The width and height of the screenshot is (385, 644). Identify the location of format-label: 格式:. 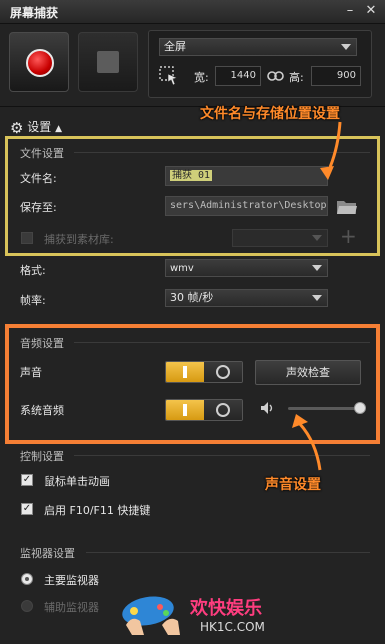
(33, 270).